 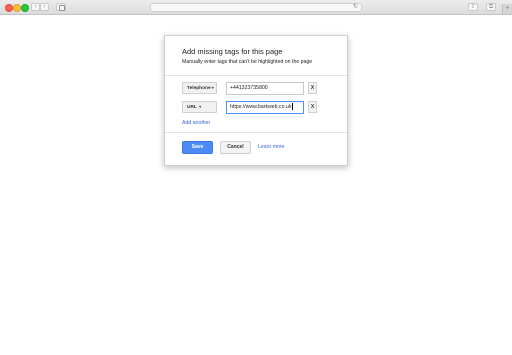 What do you see at coordinates (292, 107) in the screenshot?
I see `text-cursor` at bounding box center [292, 107].